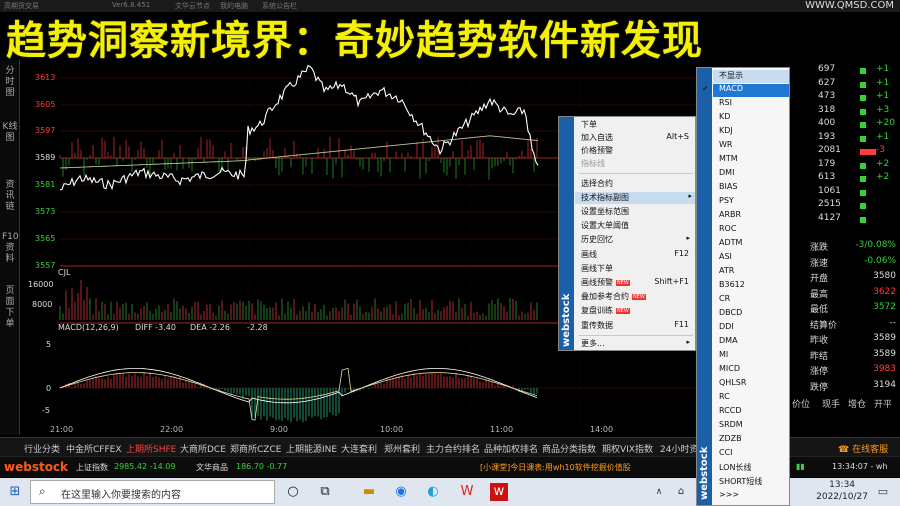 The width and height of the screenshot is (900, 506). Describe the element at coordinates (637, 269) in the screenshot. I see `menu-item-draw-line-order: 画线下单` at that location.